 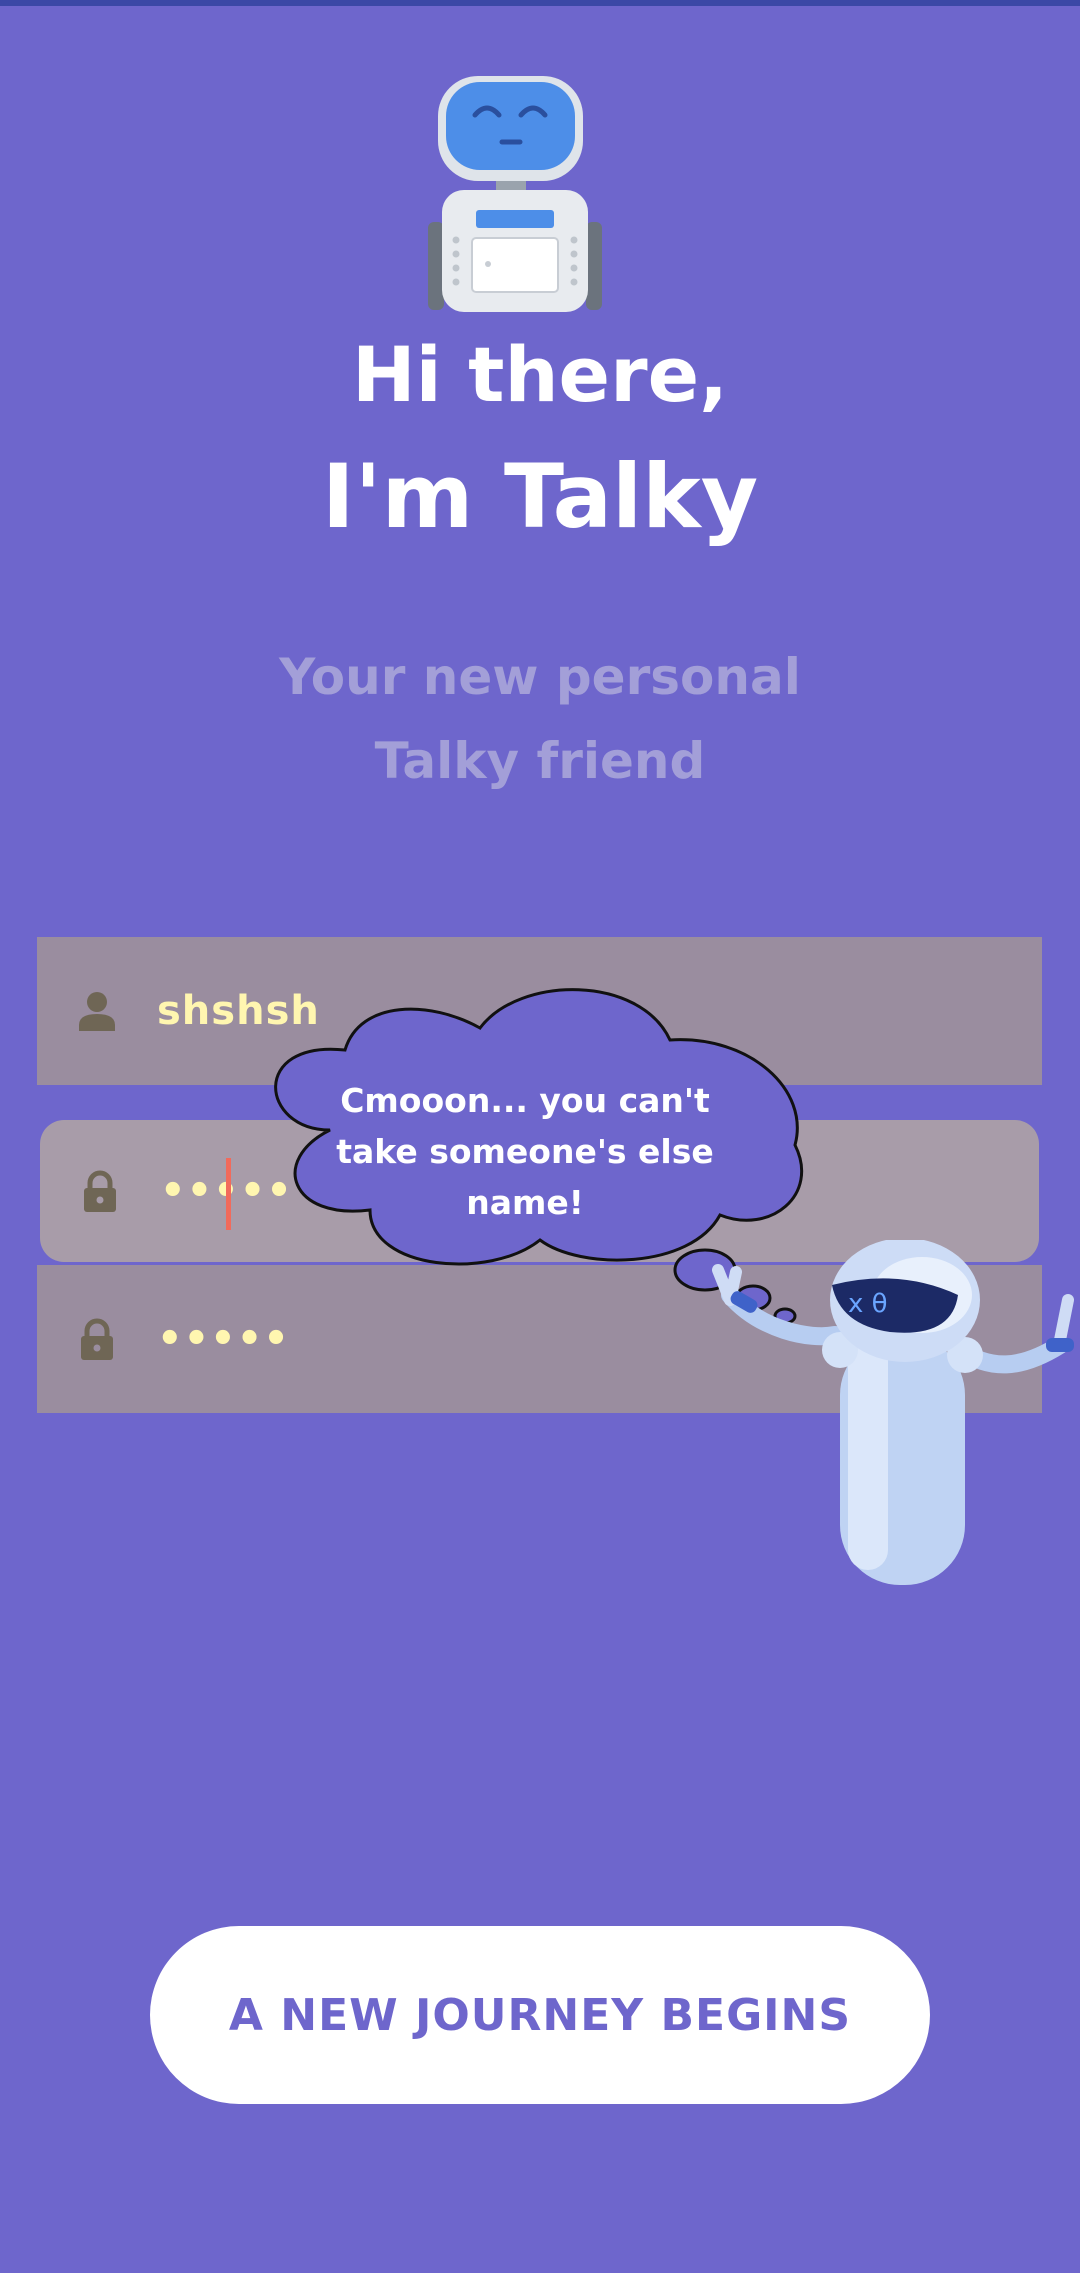 I want to click on text-cursor, so click(x=228, y=1194).